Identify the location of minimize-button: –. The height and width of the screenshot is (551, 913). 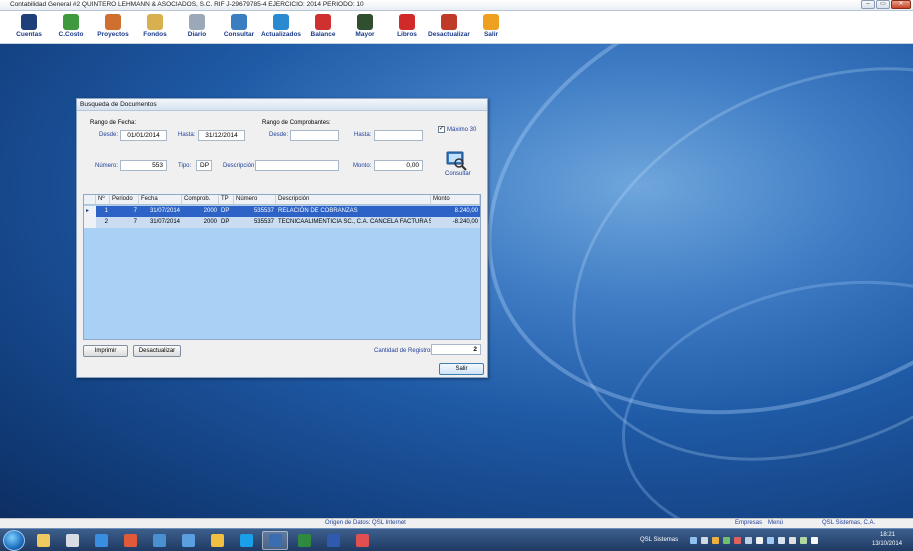
(868, 4).